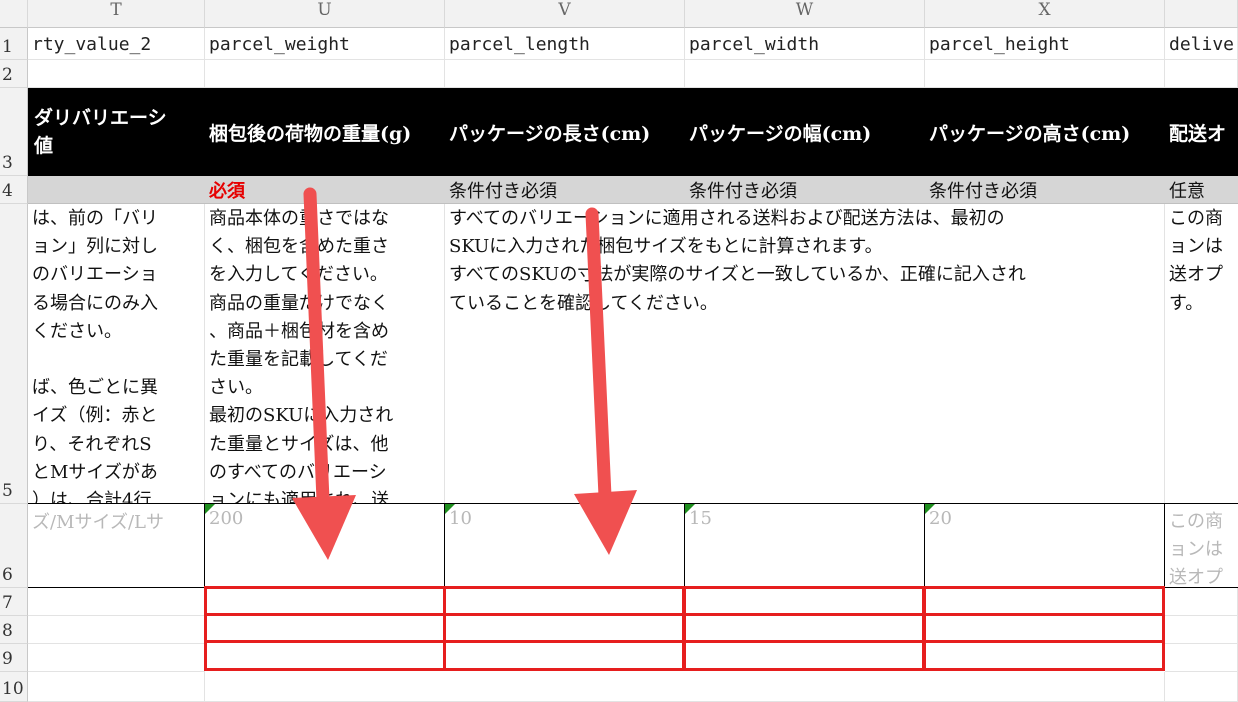 The width and height of the screenshot is (1238, 702). What do you see at coordinates (324, 373) in the screenshot?
I see `annotation-arrow-left` at bounding box center [324, 373].